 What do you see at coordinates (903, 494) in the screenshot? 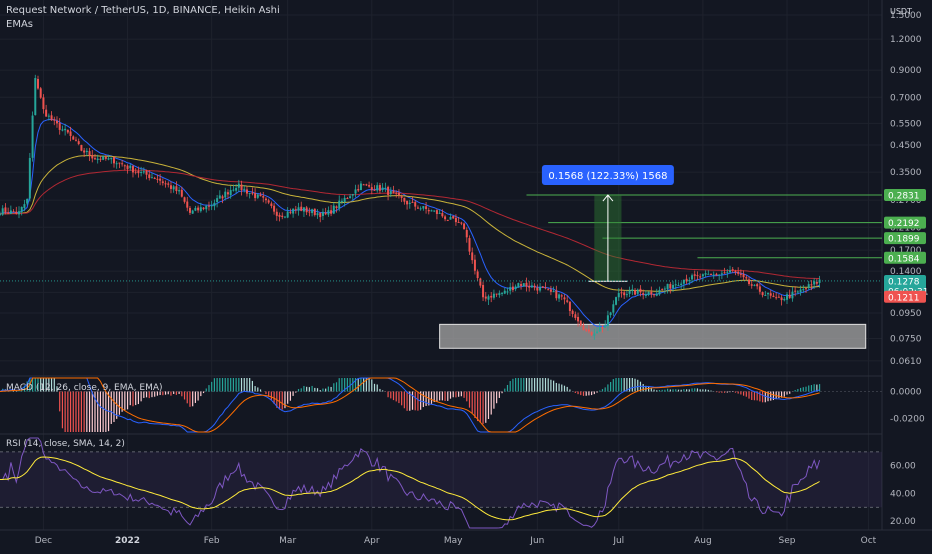
I see `rsi-tick-label: 40.00` at bounding box center [903, 494].